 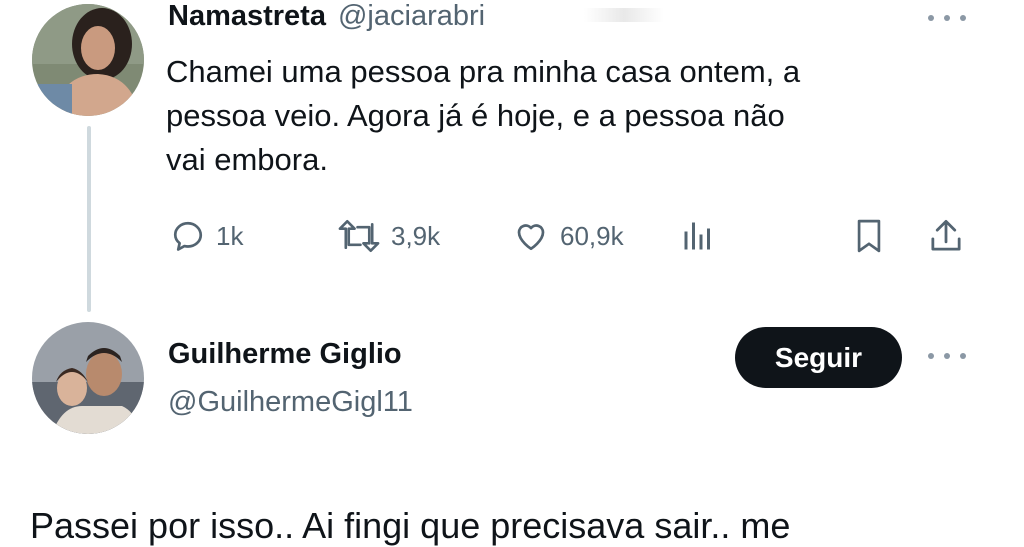 What do you see at coordinates (285, 354) in the screenshot?
I see `reply-author-name: Guilherme Giglio` at bounding box center [285, 354].